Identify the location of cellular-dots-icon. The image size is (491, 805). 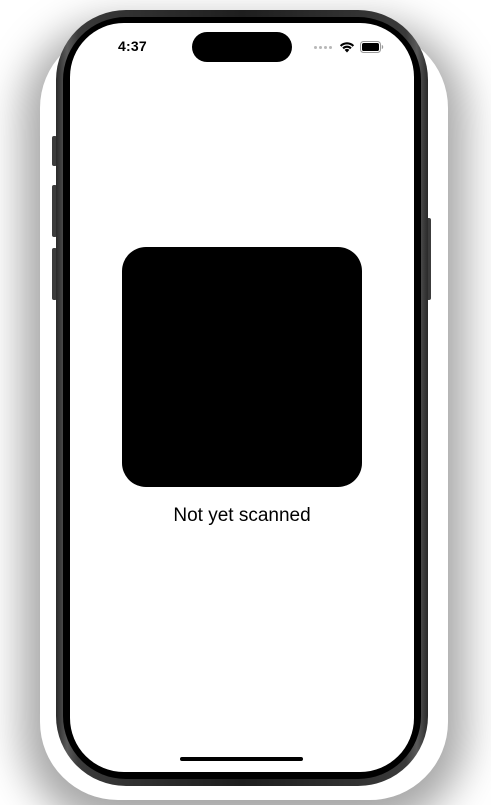
(323, 47).